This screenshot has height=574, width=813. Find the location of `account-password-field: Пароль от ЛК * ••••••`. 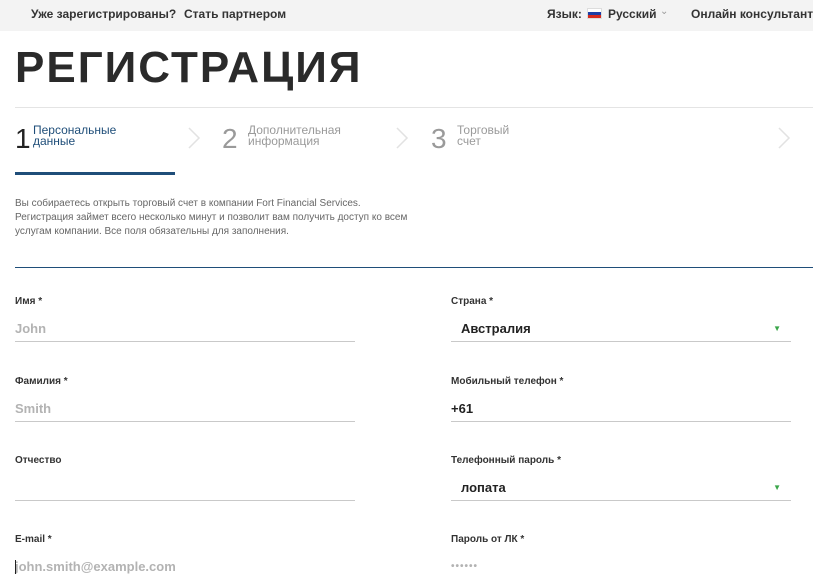

account-password-field: Пароль от ЛК * •••••• is located at coordinates (621, 554).